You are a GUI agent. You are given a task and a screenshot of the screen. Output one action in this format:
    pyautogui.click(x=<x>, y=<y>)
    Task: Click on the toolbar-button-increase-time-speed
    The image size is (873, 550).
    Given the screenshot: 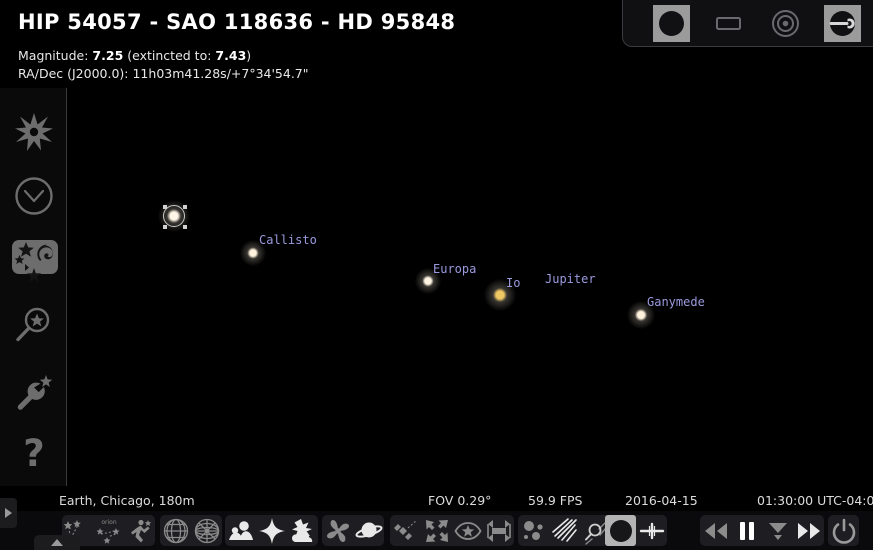 What is the action you would take?
    pyautogui.click(x=808, y=530)
    